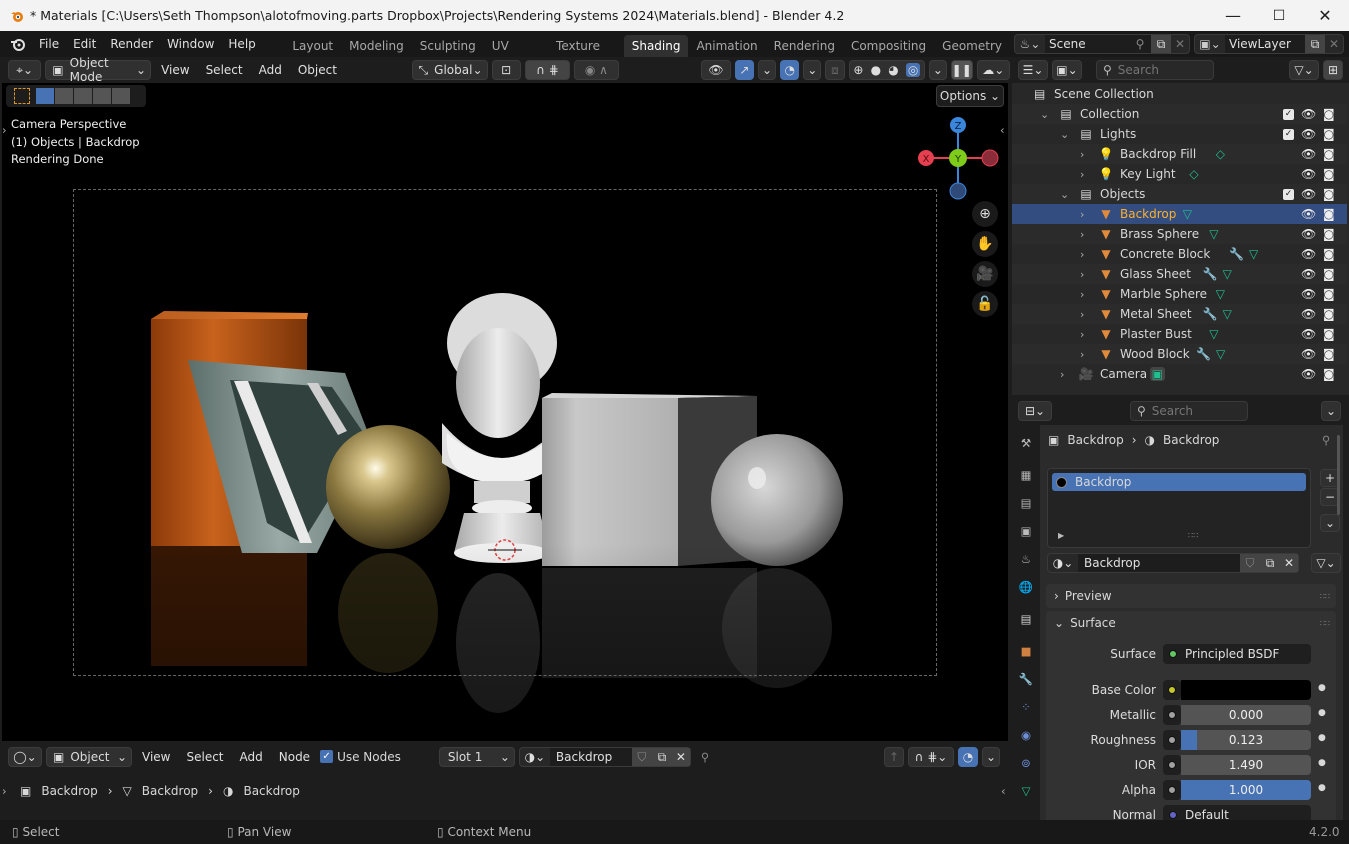 This screenshot has width=1349, height=844. What do you see at coordinates (1179, 214) in the screenshot?
I see `outliner-item: › ▼ Backdrop ▽ 👁 ◙` at bounding box center [1179, 214].